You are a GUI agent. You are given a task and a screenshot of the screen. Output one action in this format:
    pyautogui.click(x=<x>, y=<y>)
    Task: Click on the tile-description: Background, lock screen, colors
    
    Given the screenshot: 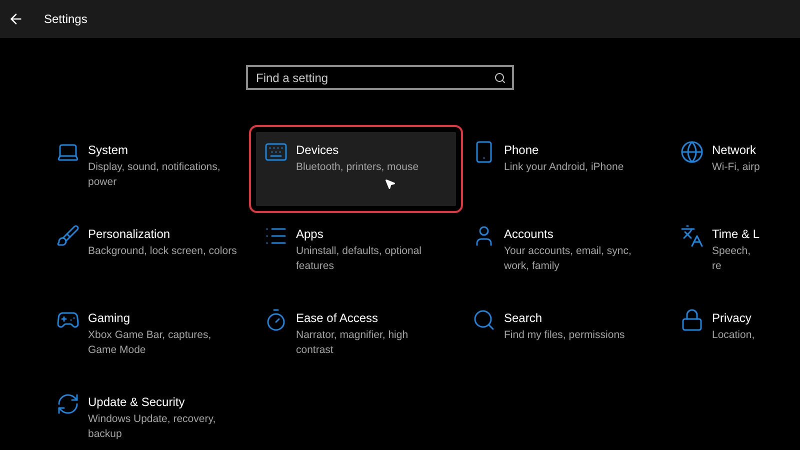 What is the action you would take?
    pyautogui.click(x=162, y=251)
    